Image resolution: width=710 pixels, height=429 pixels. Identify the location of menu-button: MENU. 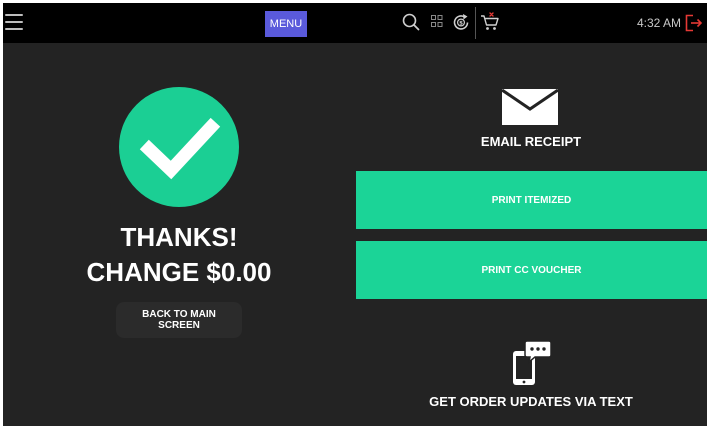
(286, 24).